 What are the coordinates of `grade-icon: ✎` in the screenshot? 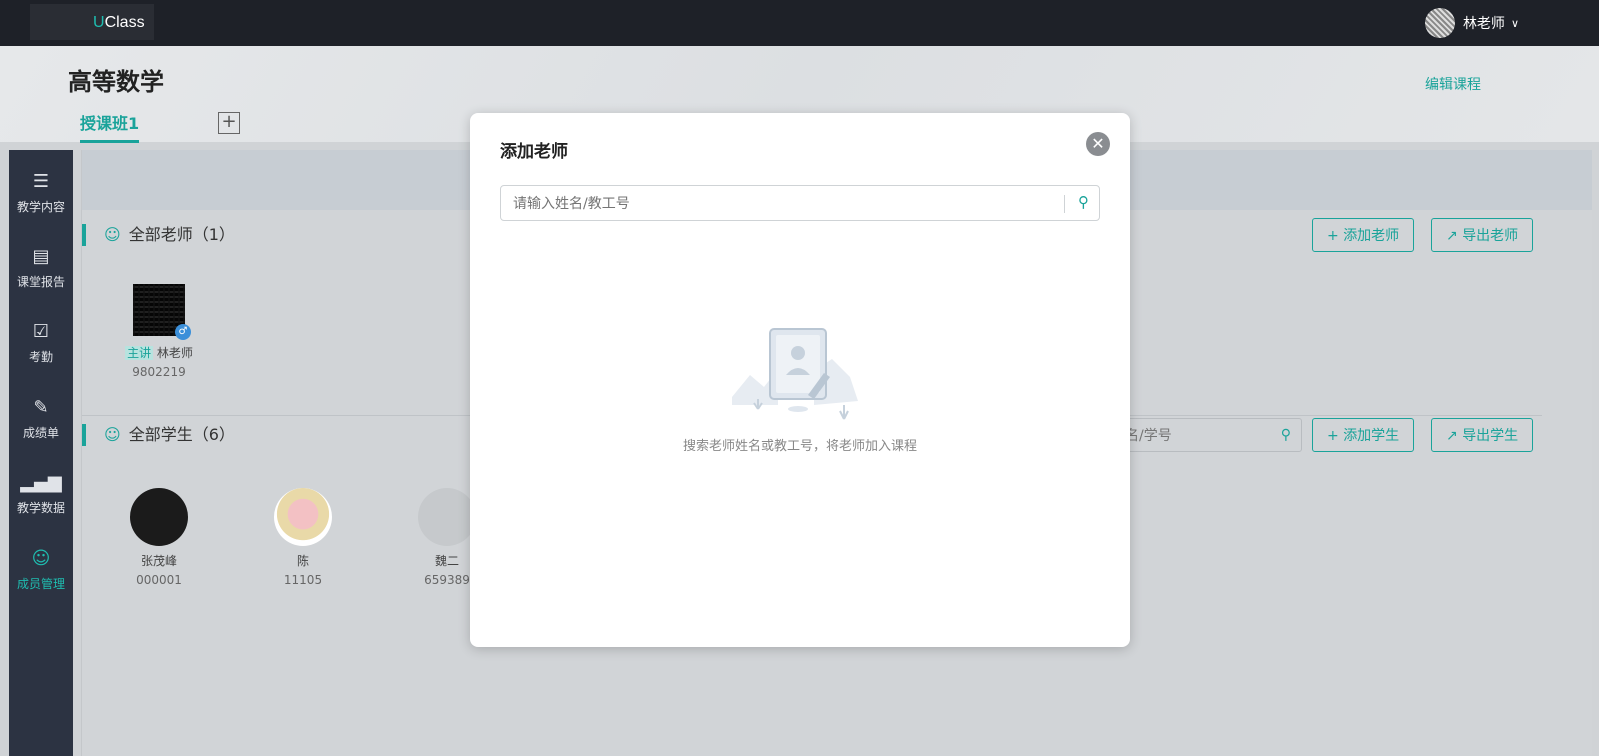 It's located at (41, 407).